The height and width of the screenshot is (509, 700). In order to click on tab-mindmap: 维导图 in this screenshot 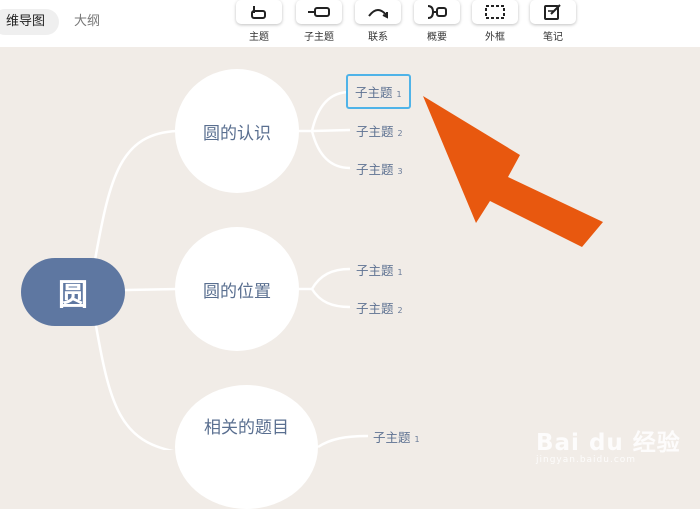, I will do `click(29, 22)`.